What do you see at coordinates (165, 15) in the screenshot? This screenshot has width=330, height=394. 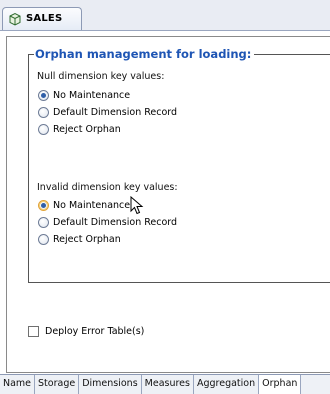 I see `editor-tab-strip: SALES` at bounding box center [165, 15].